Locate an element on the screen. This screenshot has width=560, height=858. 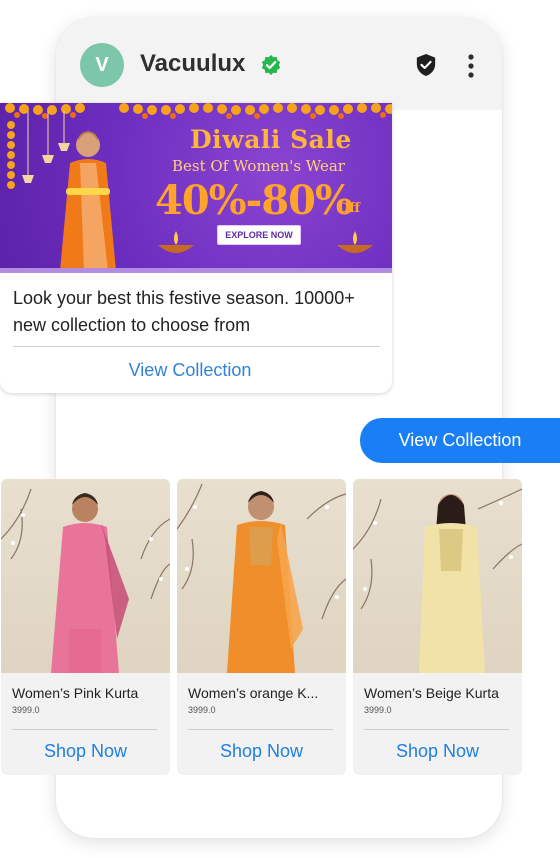
sale-title: Diwali Sale is located at coordinates (271, 139).